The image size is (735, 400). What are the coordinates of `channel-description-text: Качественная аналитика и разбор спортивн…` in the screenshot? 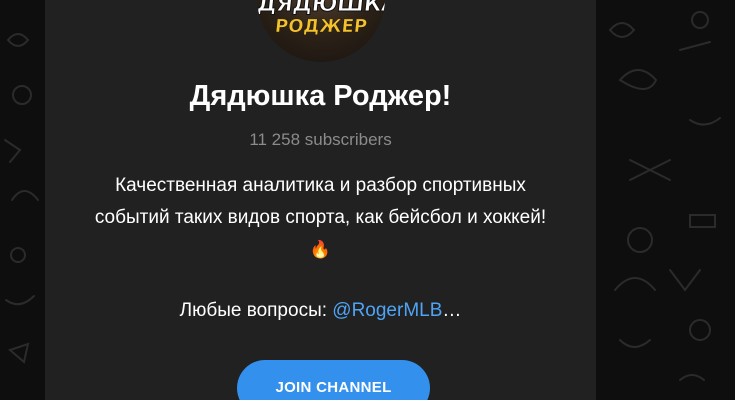 It's located at (320, 201).